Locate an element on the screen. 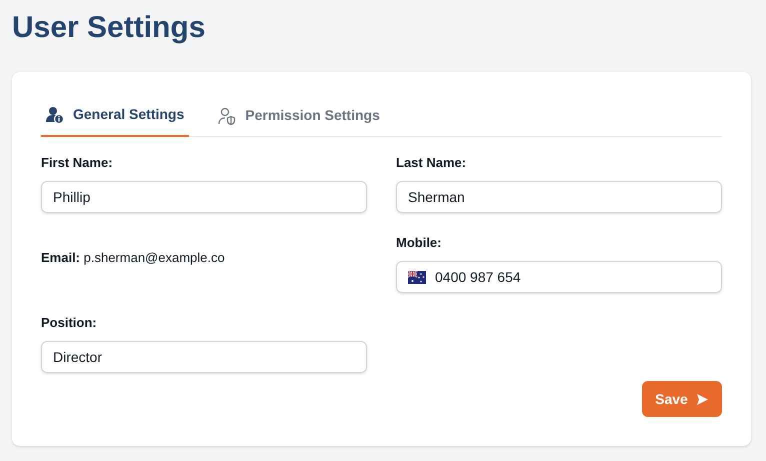 This screenshot has width=766, height=461. field-label: Mobile: is located at coordinates (419, 243).